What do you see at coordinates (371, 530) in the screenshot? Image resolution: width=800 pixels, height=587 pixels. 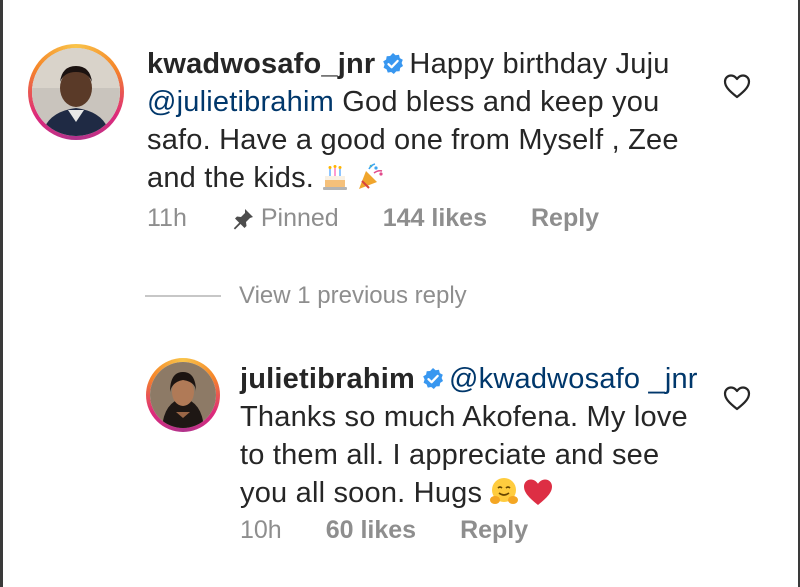 I see `reply-likes: 60 likes` at bounding box center [371, 530].